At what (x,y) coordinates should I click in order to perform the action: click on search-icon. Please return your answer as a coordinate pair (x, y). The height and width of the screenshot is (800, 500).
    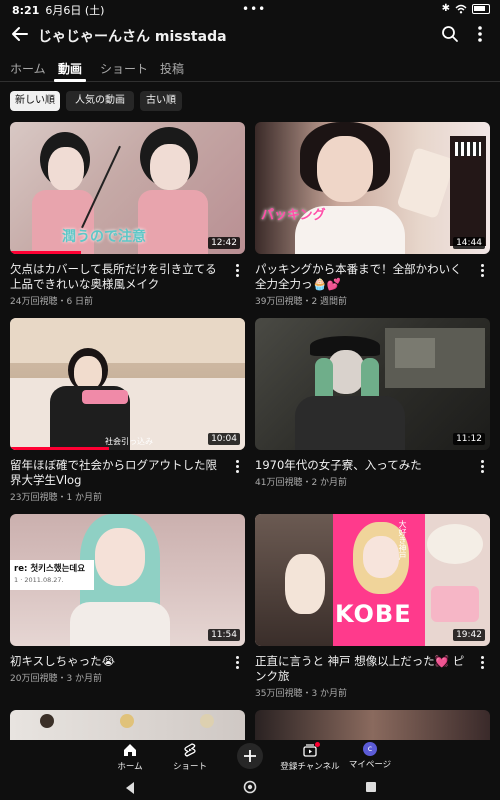
    Looking at the image, I should click on (450, 34).